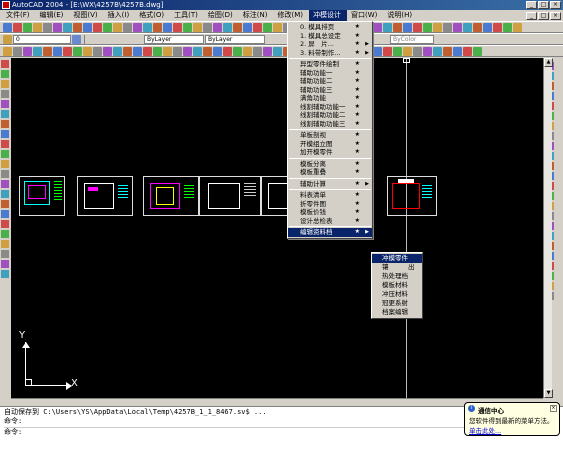  I want to click on dropdown-menu-item: 模板价钱 ★, so click(330, 212).